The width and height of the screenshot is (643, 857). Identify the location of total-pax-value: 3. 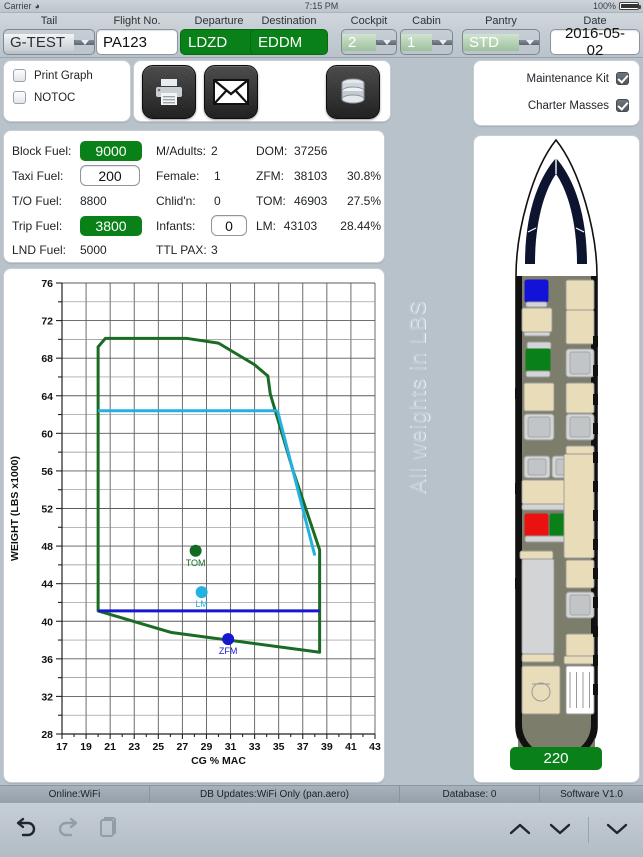
(214, 250).